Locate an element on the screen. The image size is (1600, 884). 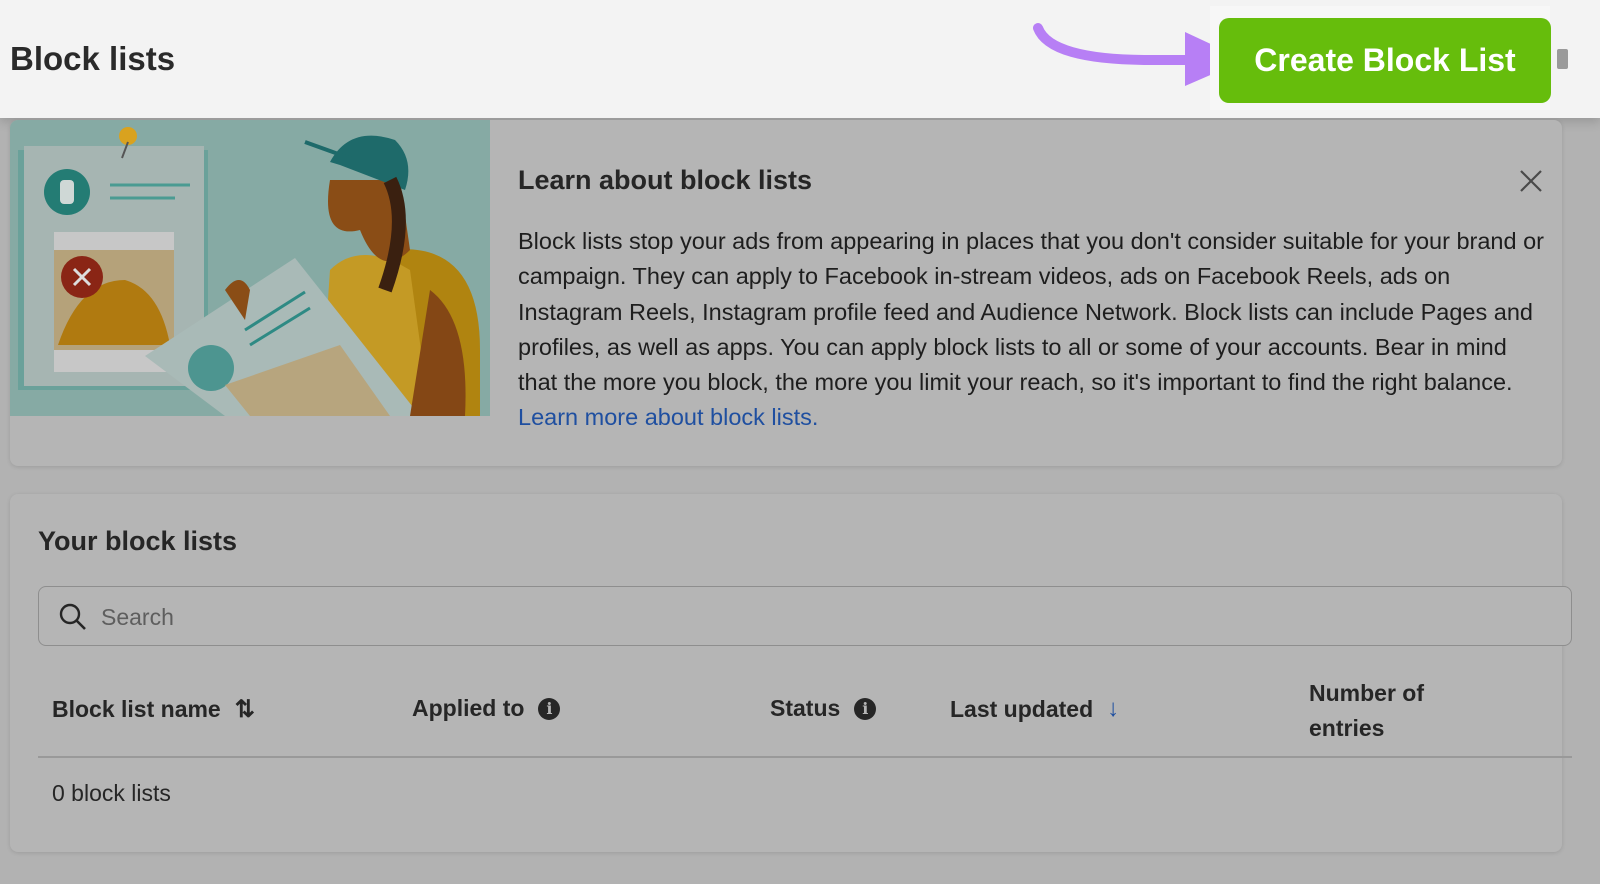
block-lists-illustration is located at coordinates (250, 268).